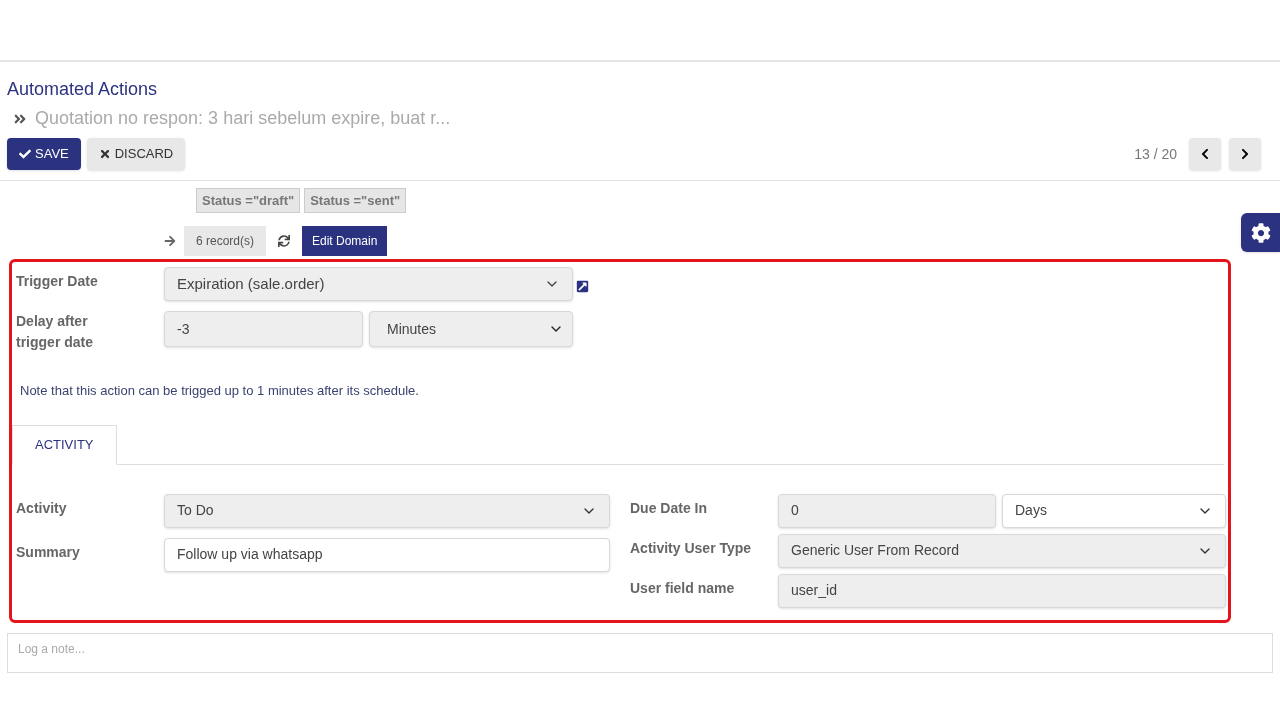 The height and width of the screenshot is (720, 1280). I want to click on select-field: Minutes, so click(471, 329).